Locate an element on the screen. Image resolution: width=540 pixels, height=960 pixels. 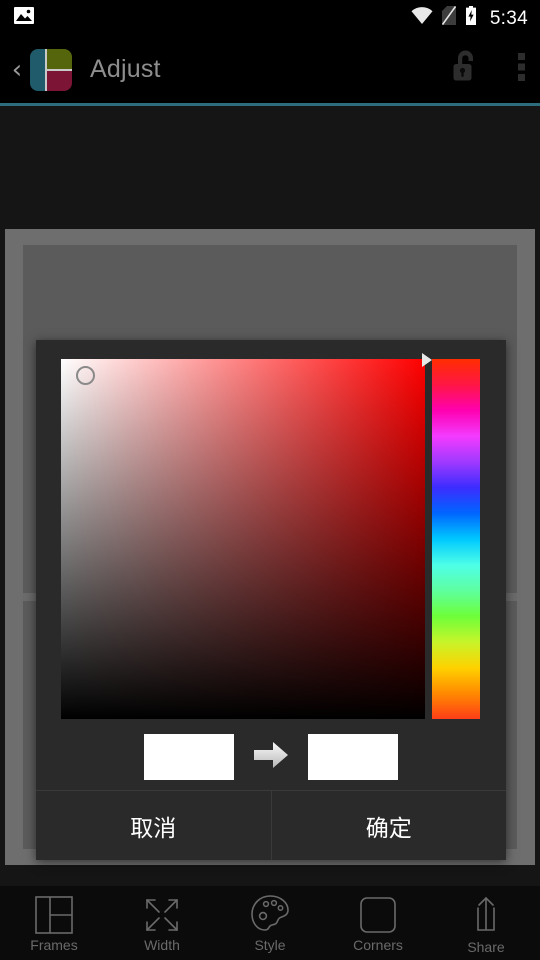
status-bar-right: 5:34 is located at coordinates (469, 18).